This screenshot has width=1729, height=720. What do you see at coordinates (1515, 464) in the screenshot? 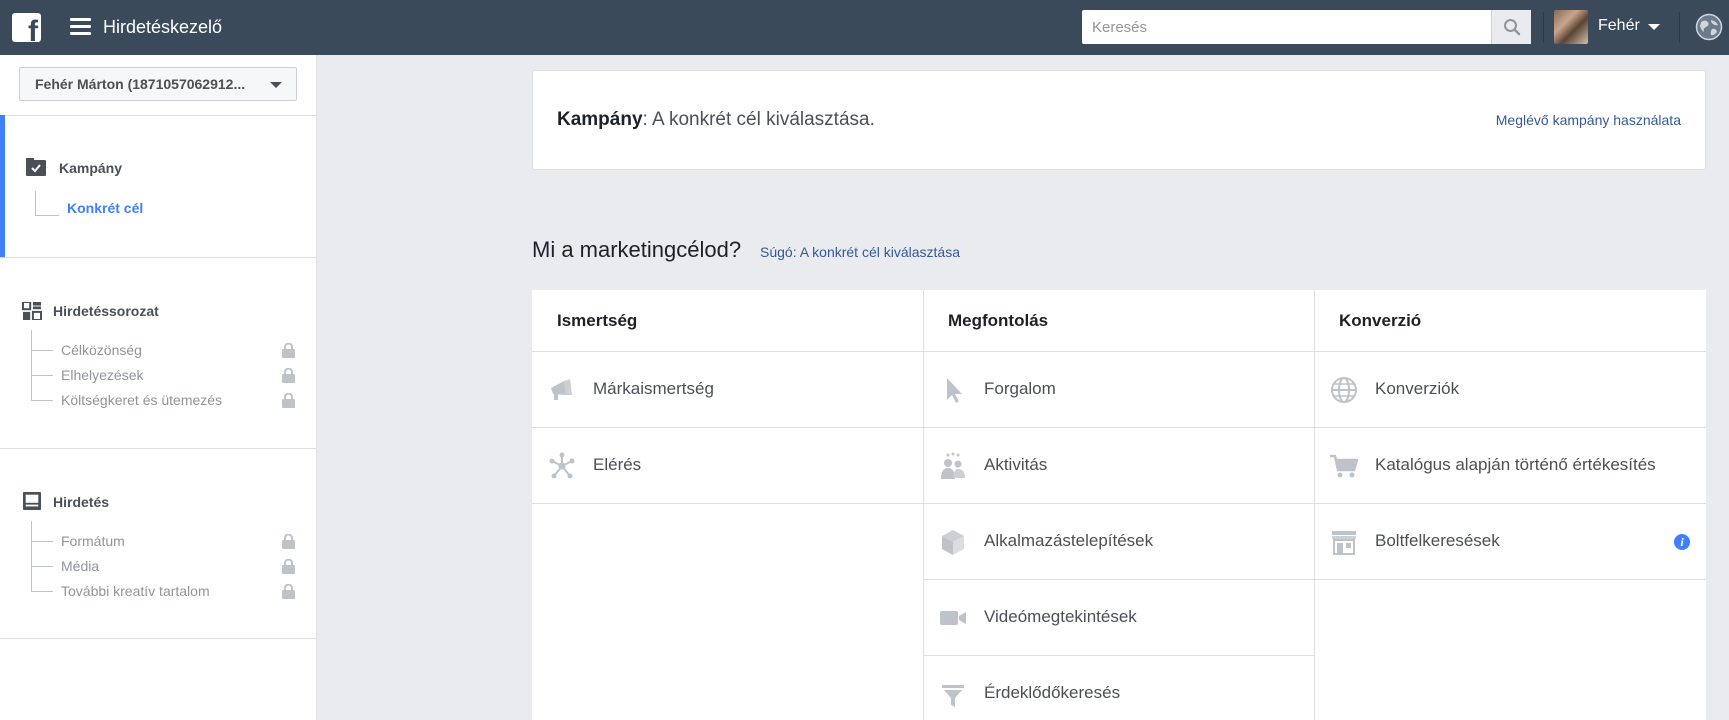
I see `objective-label: Katalógus alapján történő értékesítés` at bounding box center [1515, 464].